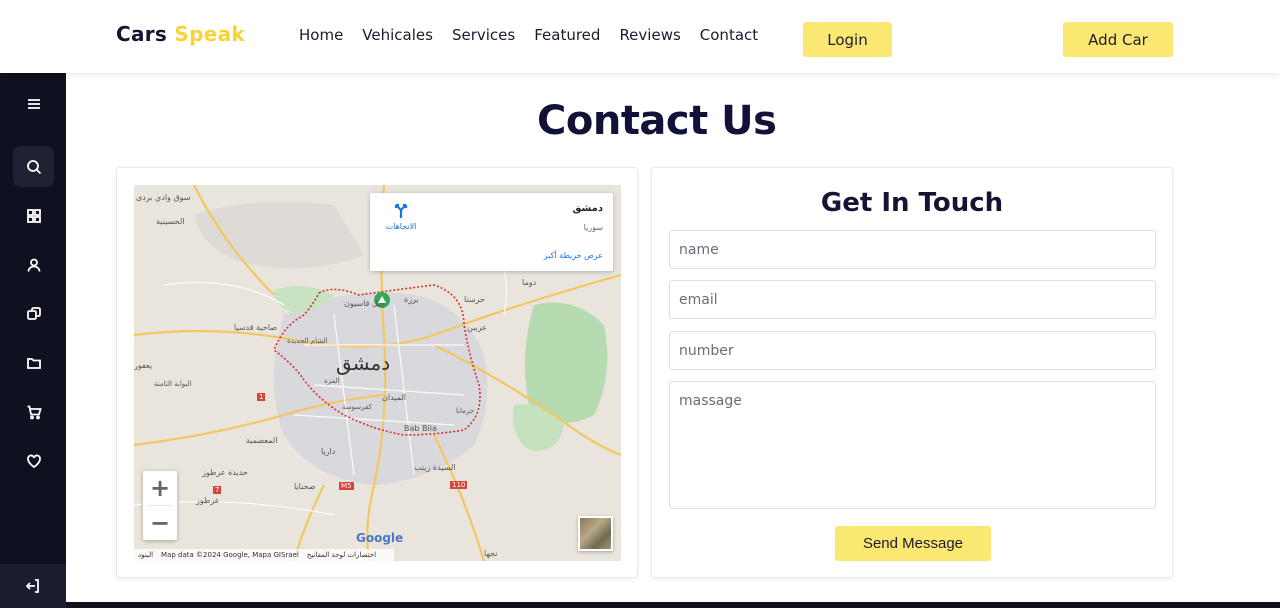 This screenshot has width=1280, height=608. What do you see at coordinates (847, 39) in the screenshot?
I see `login-button: Login` at bounding box center [847, 39].